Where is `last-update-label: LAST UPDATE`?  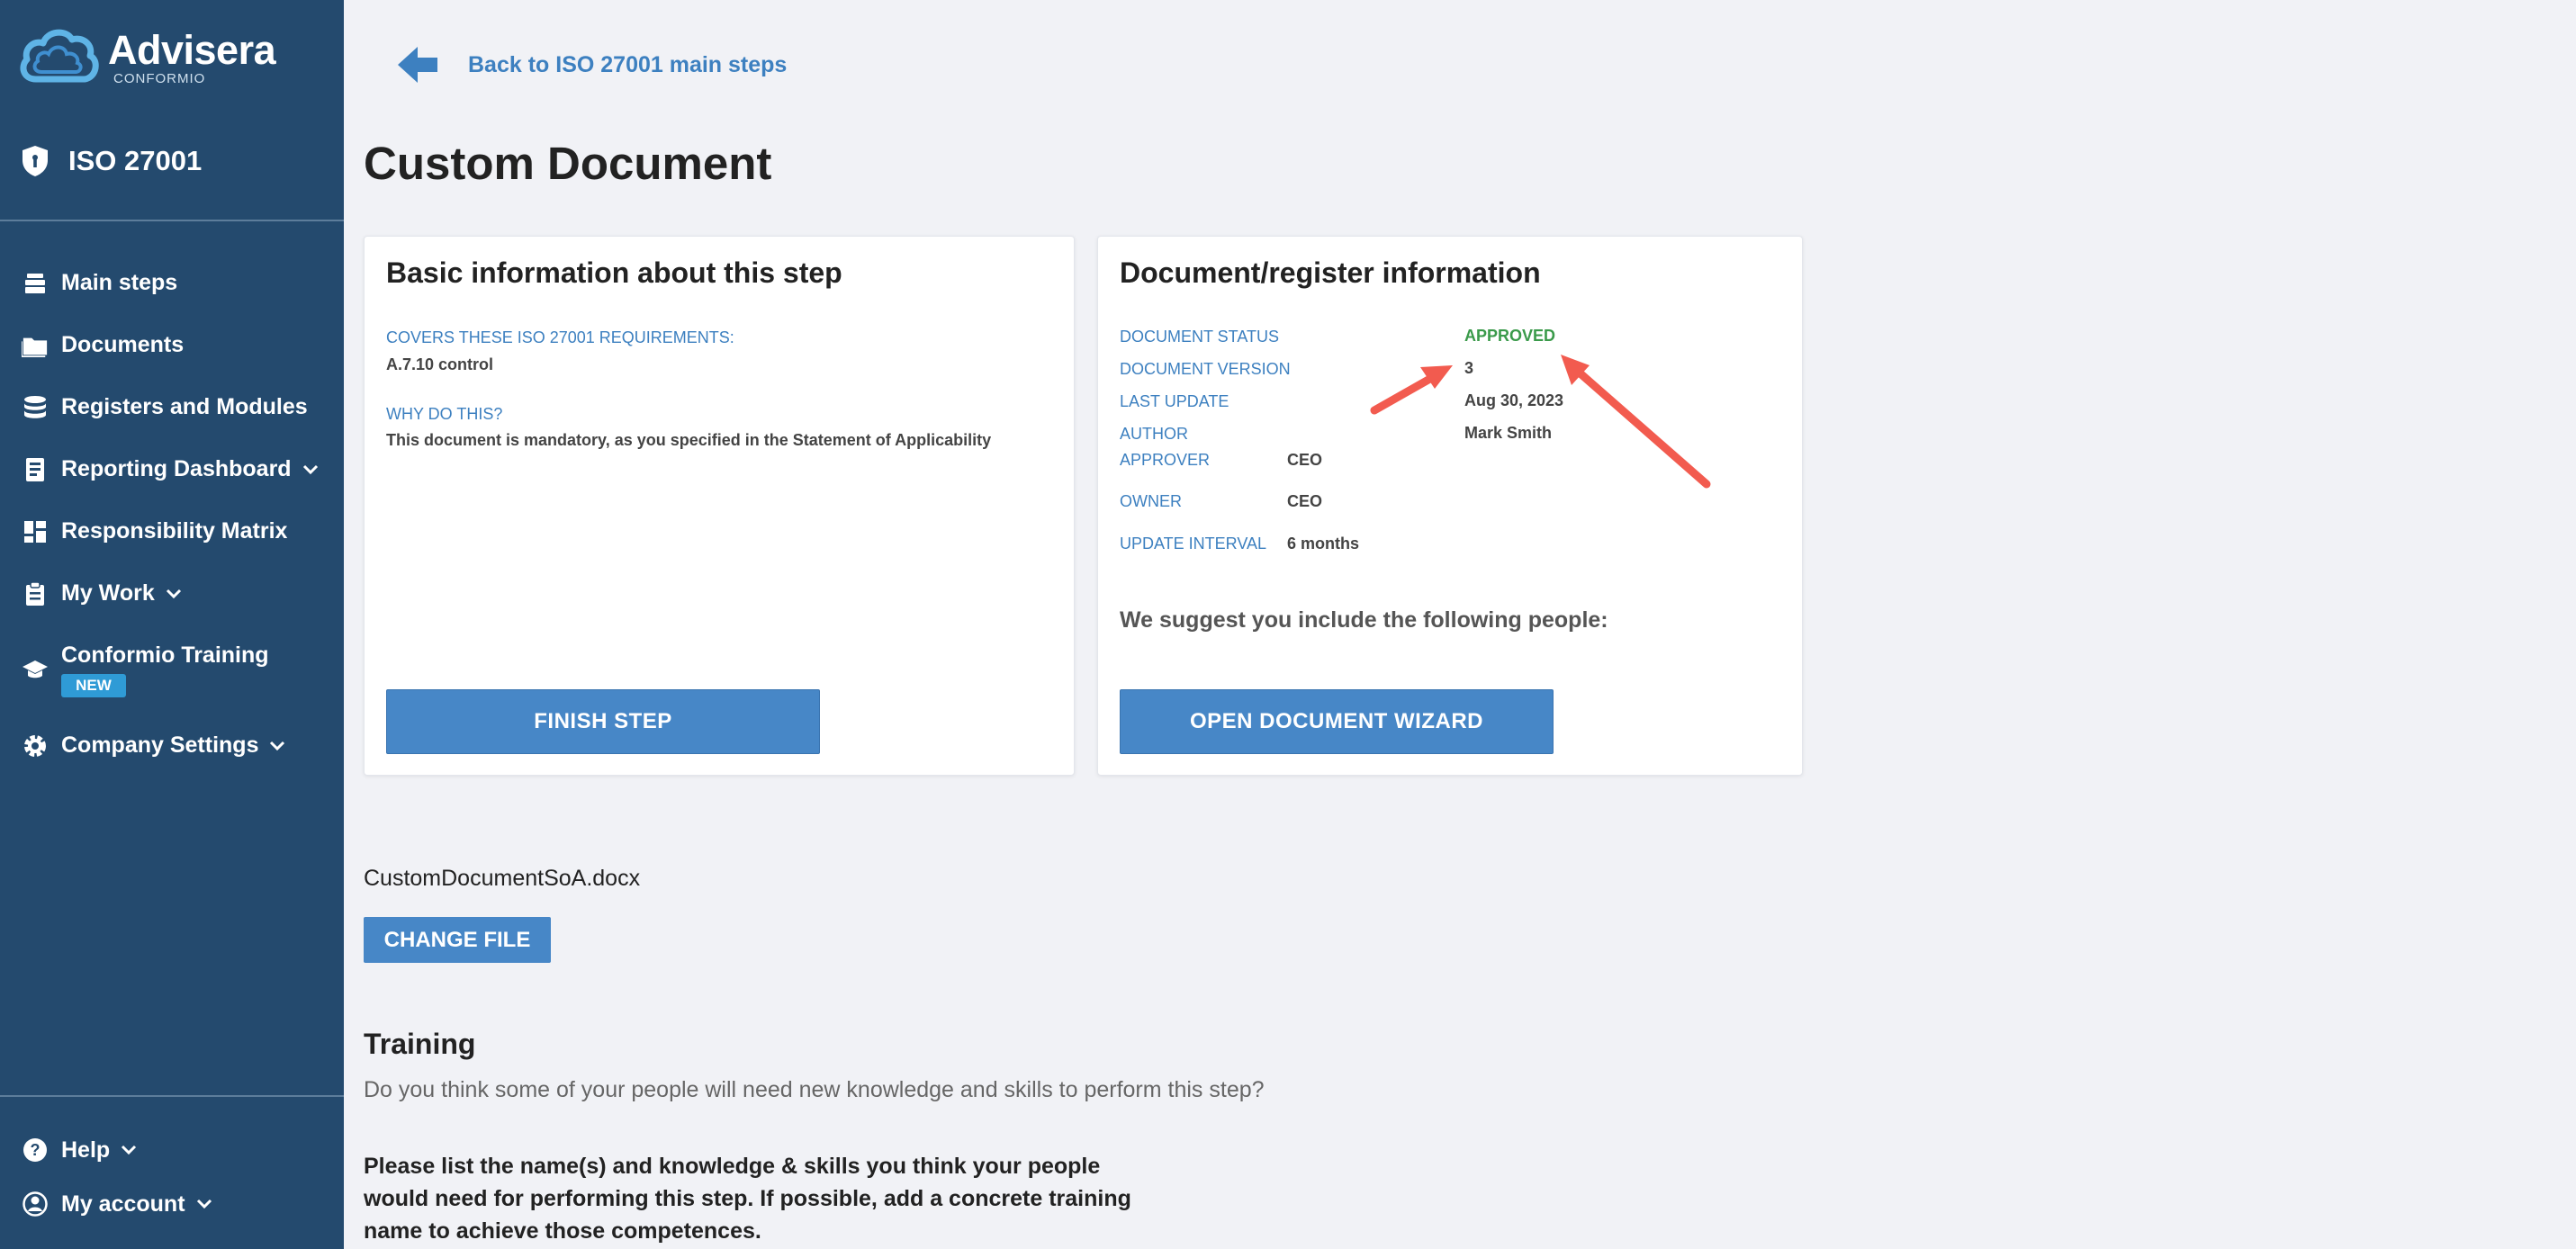 last-update-label: LAST UPDATE is located at coordinates (1174, 401).